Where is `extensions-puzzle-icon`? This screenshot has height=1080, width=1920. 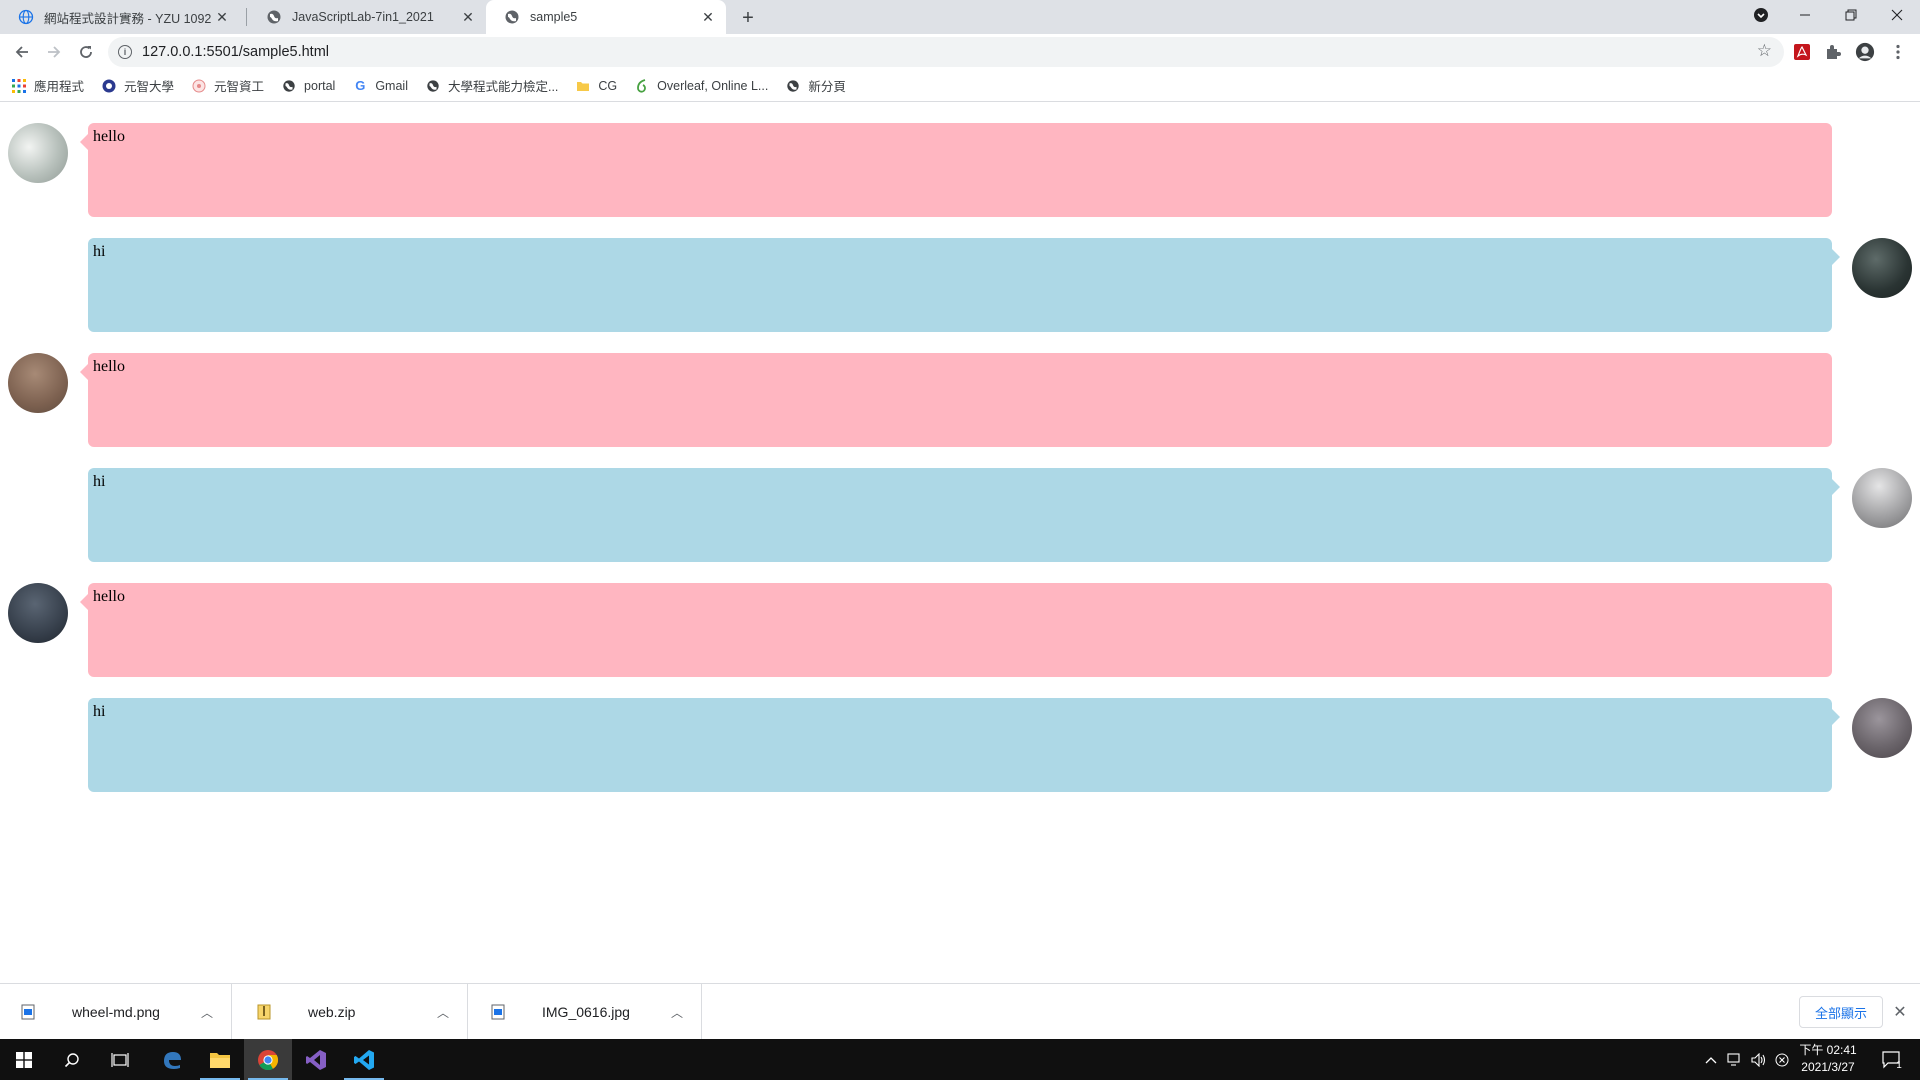
extensions-puzzle-icon is located at coordinates (1833, 52).